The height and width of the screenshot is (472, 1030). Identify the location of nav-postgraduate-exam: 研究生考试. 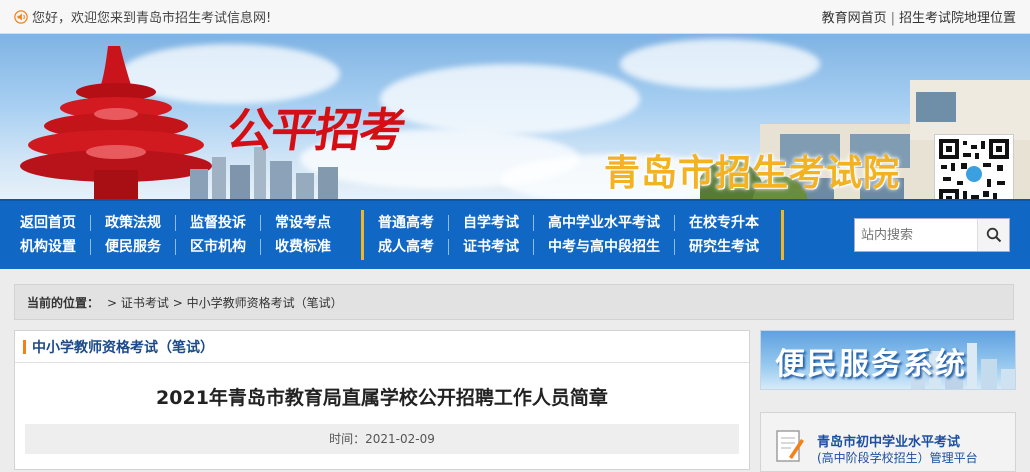
(724, 247).